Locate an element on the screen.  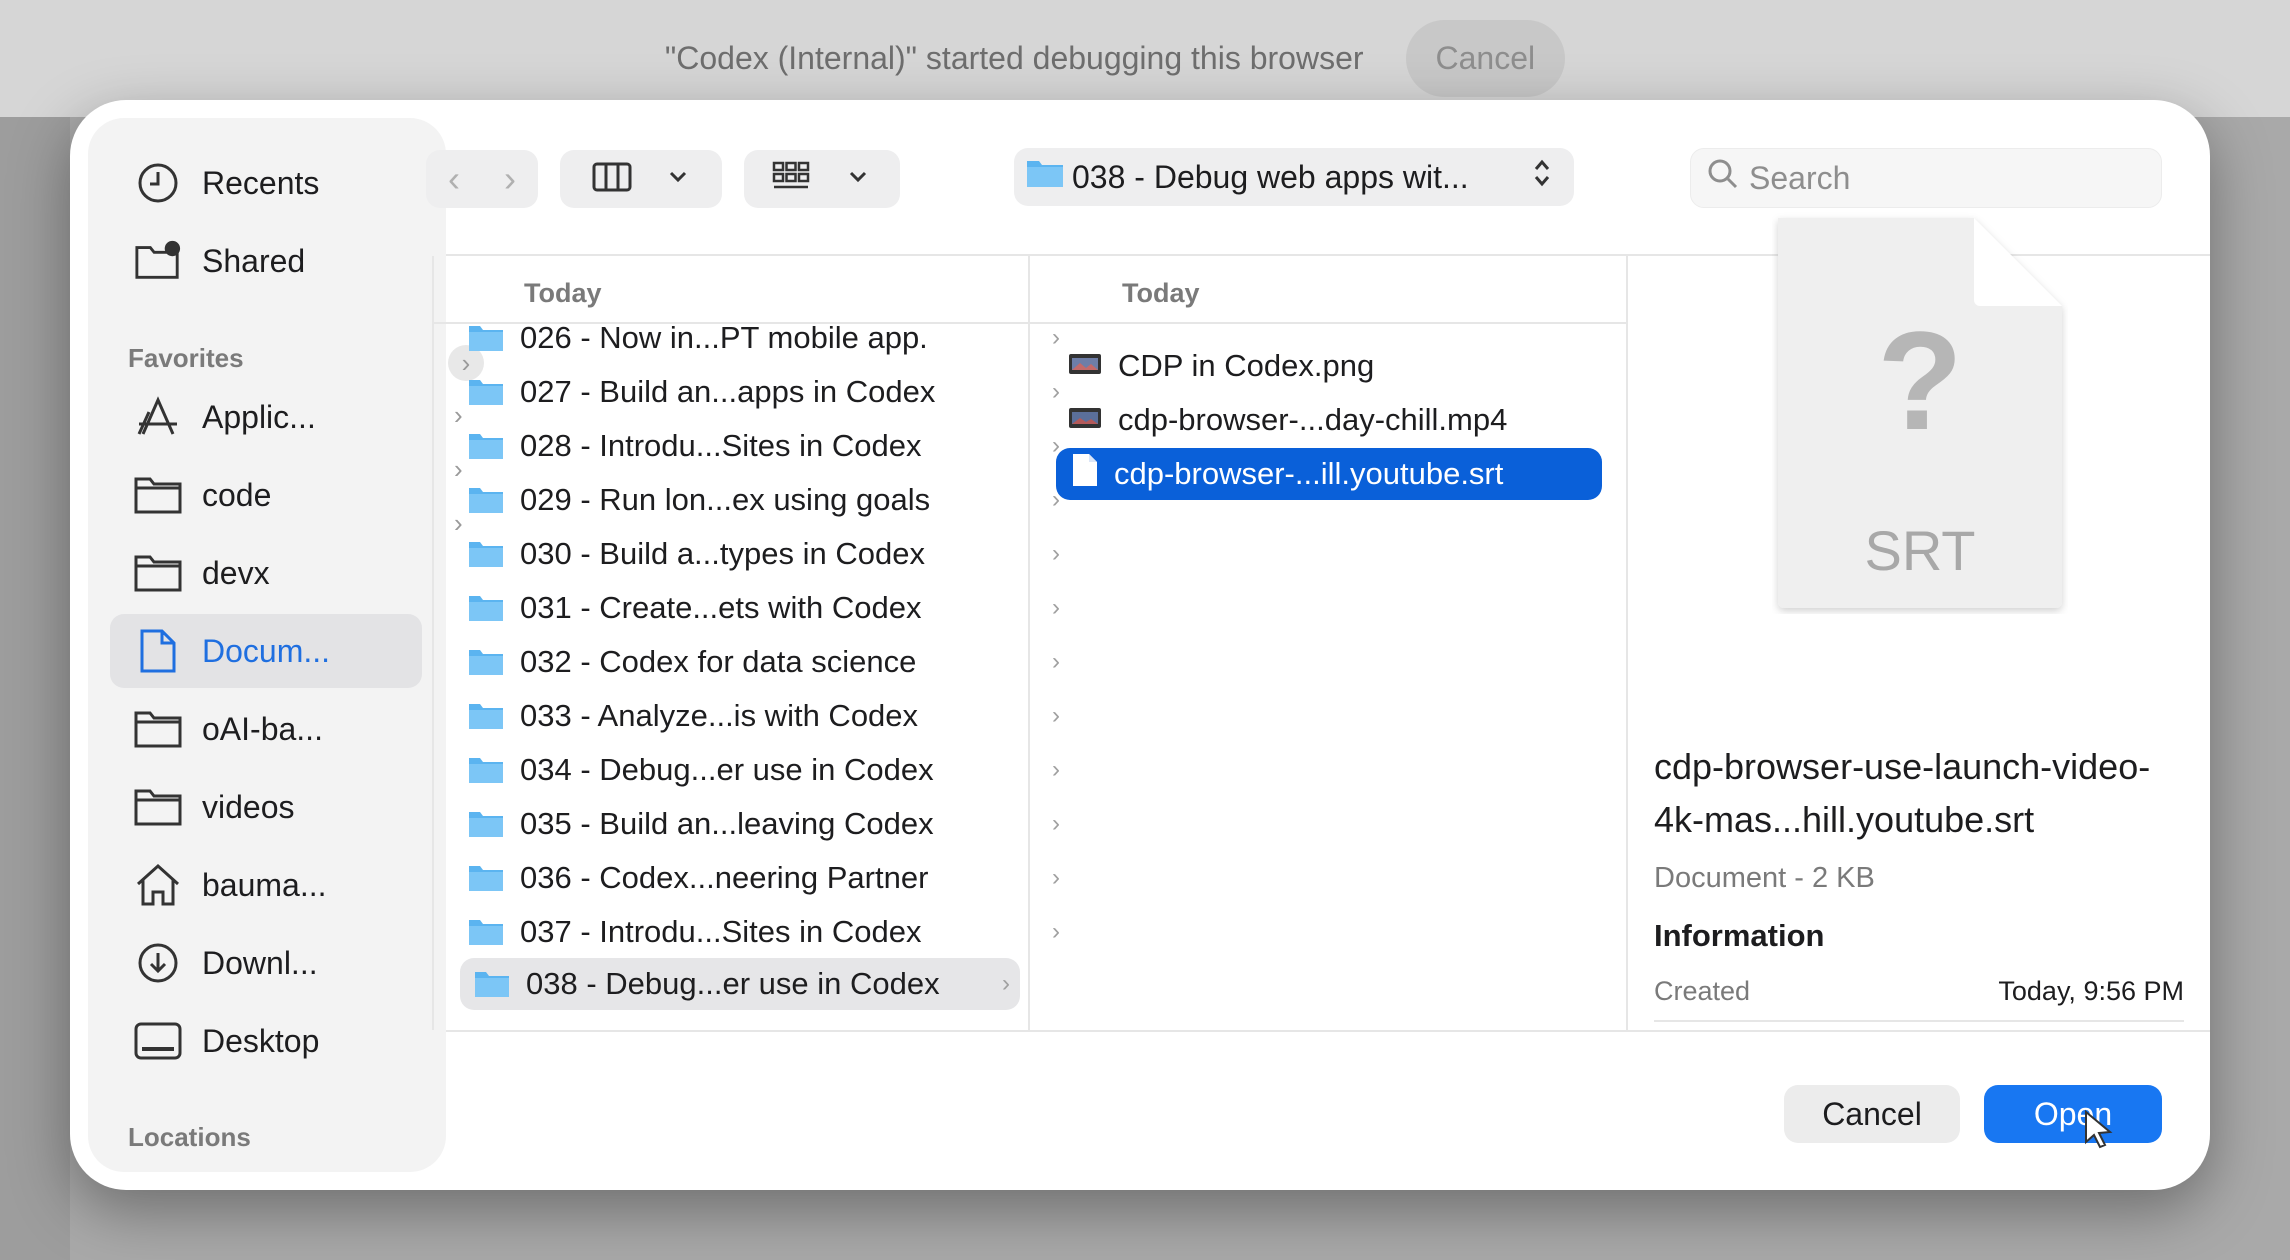
document-icon is located at coordinates (158, 651).